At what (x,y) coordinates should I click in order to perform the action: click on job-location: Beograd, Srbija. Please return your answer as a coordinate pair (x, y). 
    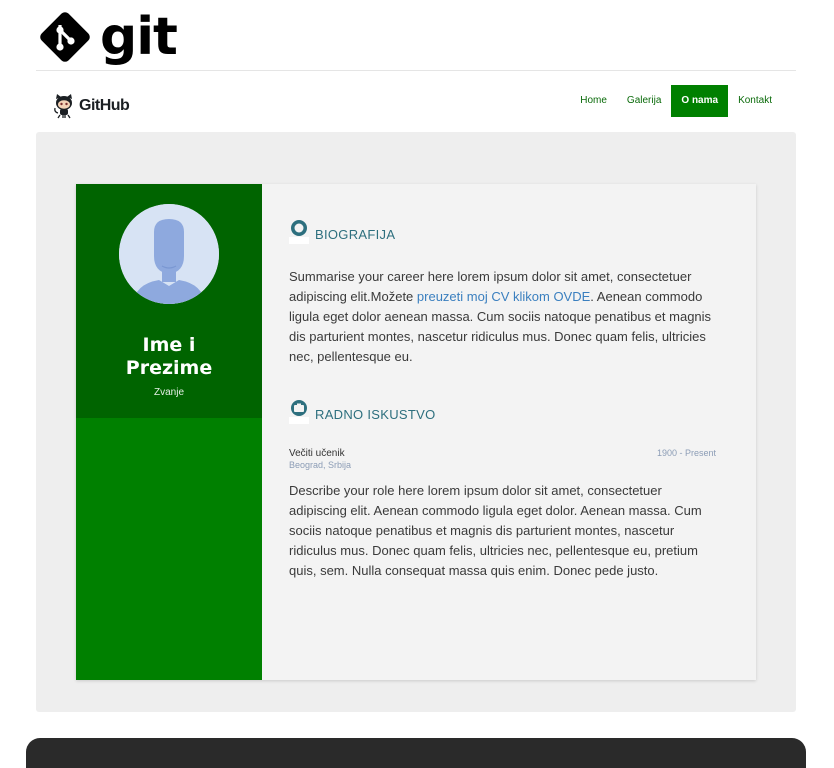
    Looking at the image, I should click on (320, 465).